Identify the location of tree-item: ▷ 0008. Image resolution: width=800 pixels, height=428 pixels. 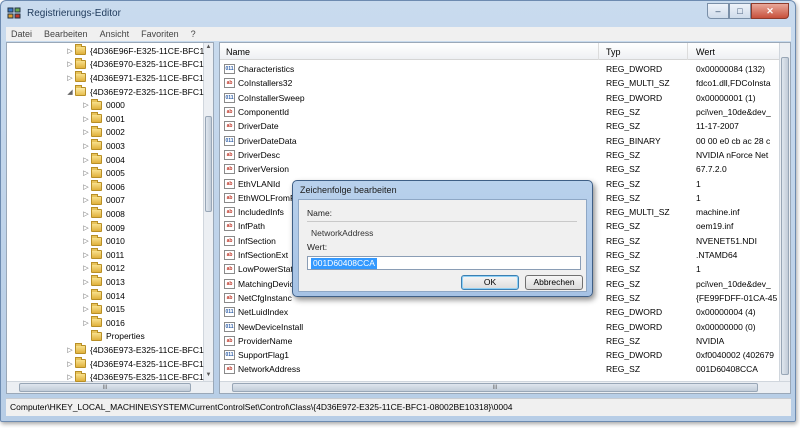
(103, 214).